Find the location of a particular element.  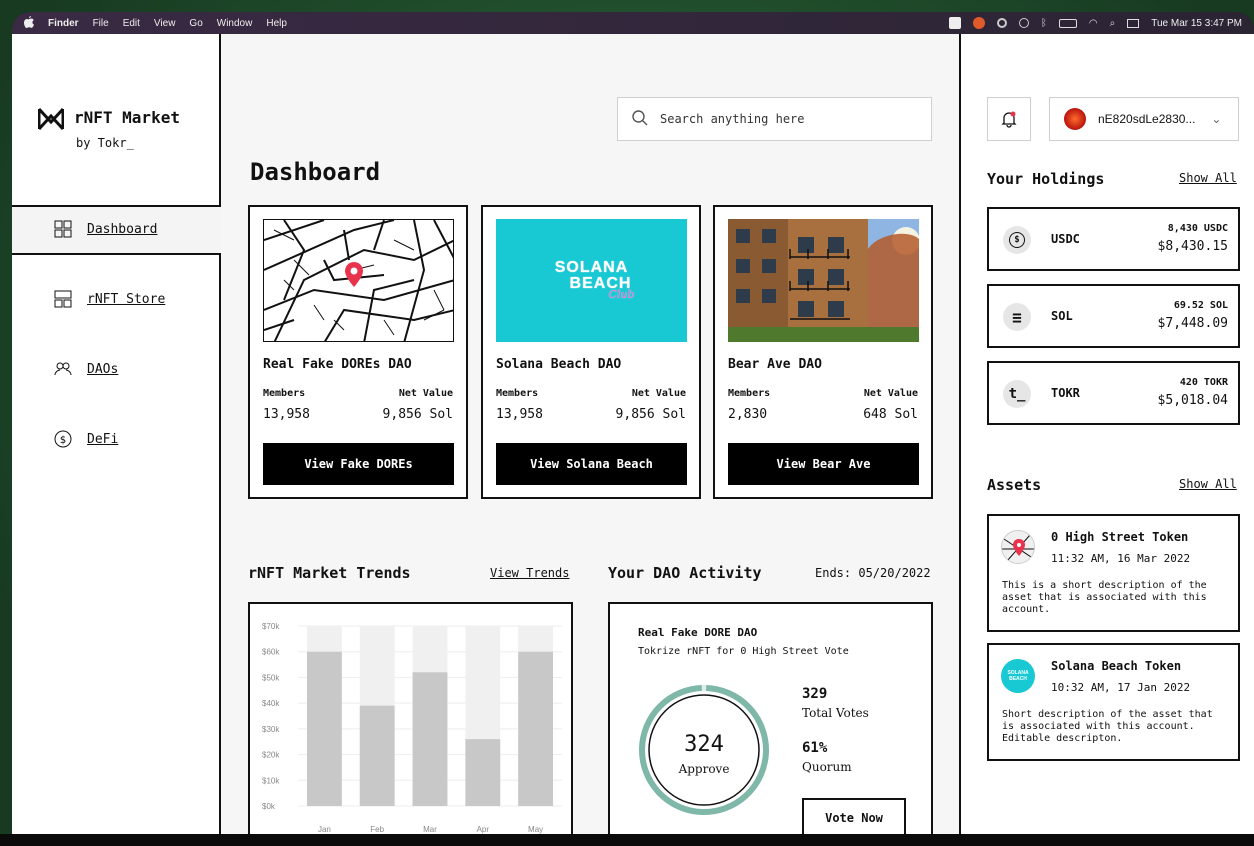

map-pin-asset-icon is located at coordinates (1018, 547).